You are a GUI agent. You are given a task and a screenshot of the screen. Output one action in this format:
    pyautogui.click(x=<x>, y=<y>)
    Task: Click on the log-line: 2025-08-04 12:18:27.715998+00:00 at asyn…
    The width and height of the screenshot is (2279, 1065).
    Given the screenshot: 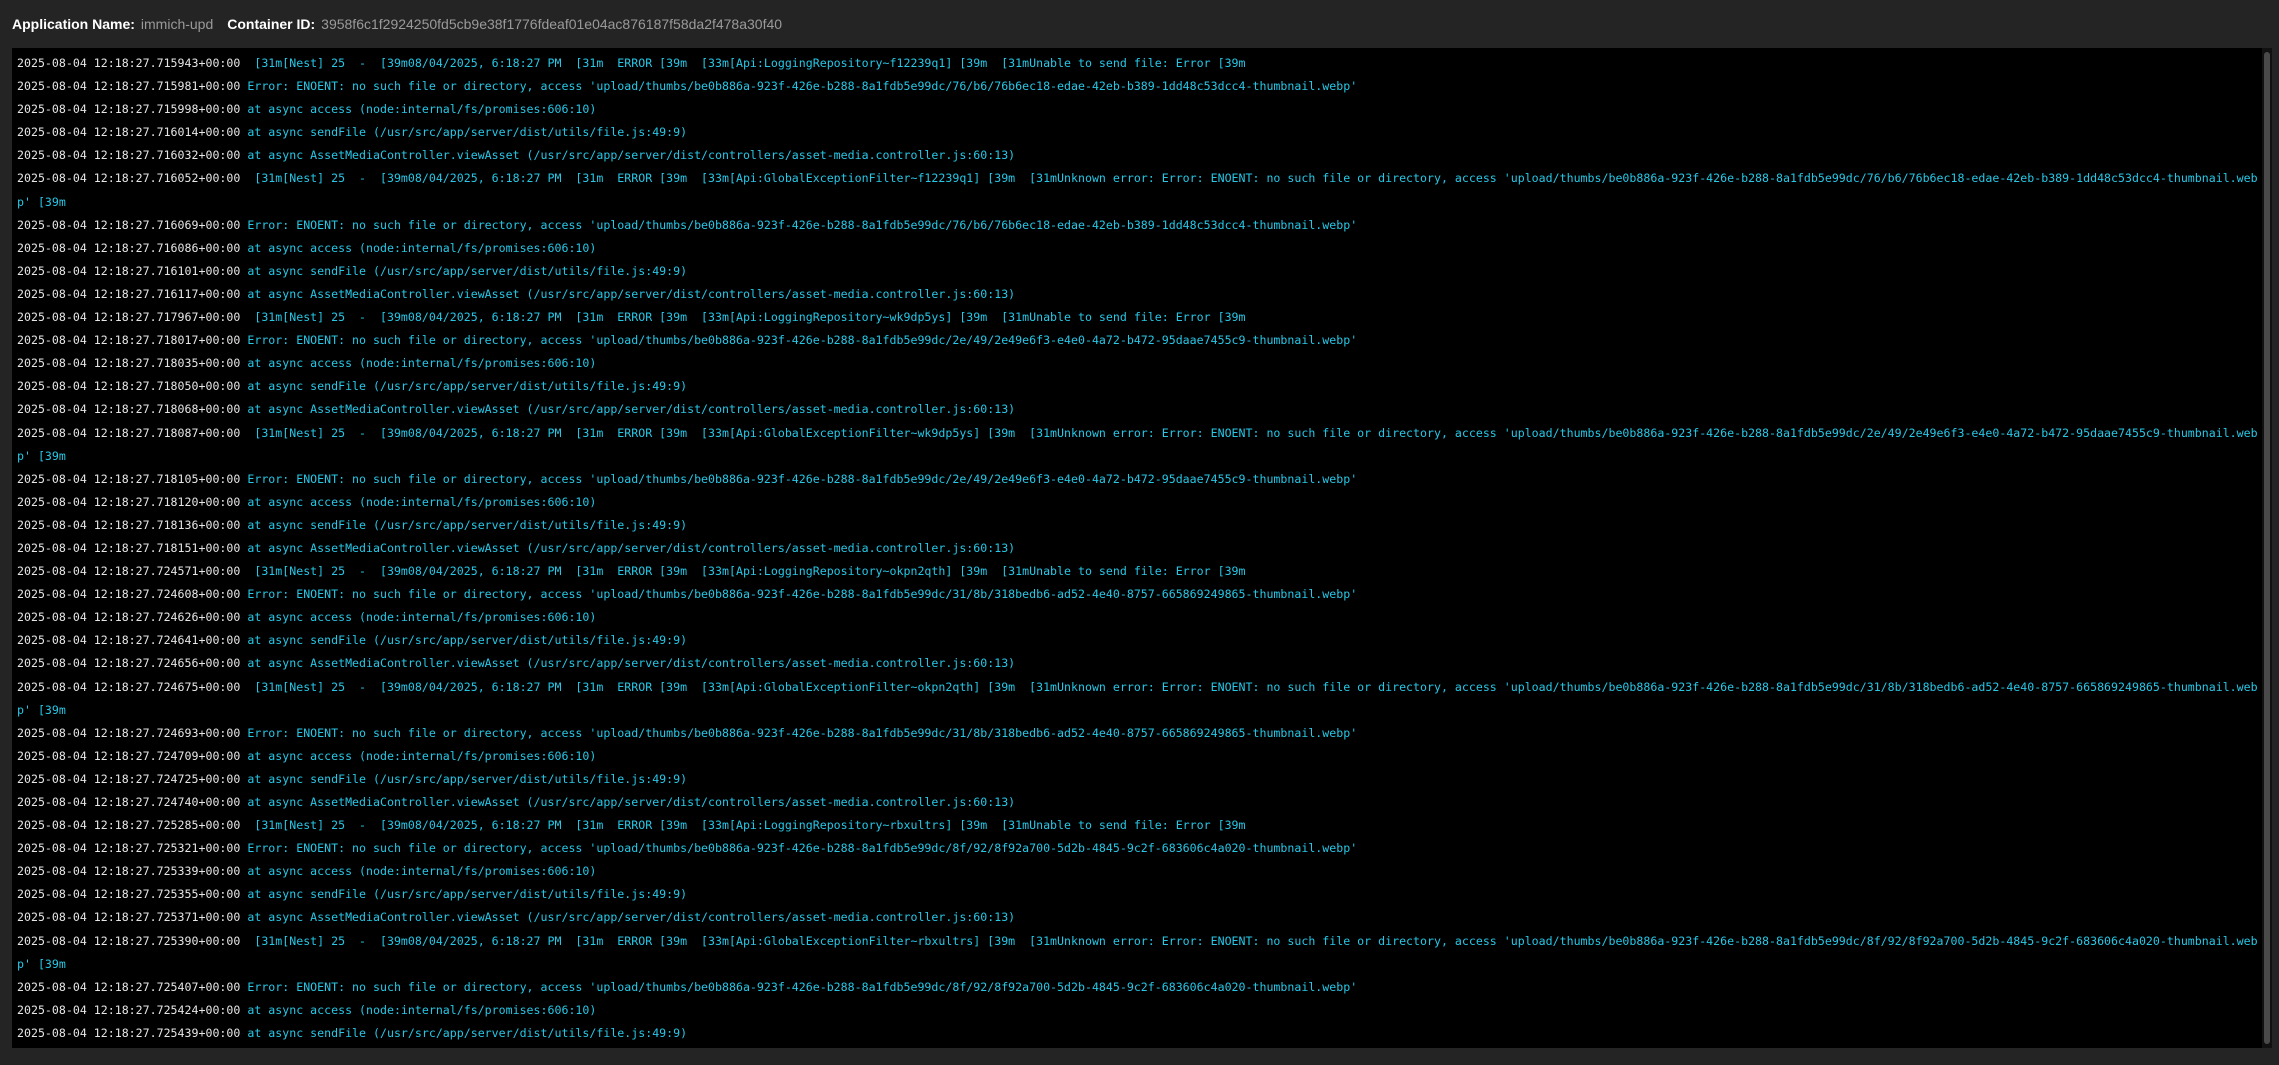 What is the action you would take?
    pyautogui.click(x=1141, y=109)
    